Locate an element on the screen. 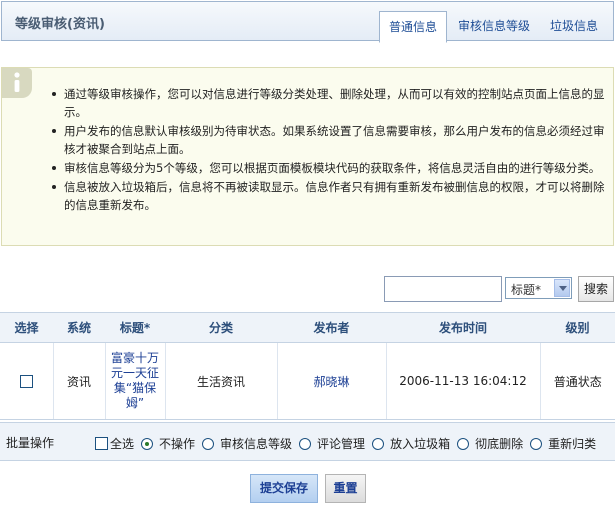  search-input is located at coordinates (443, 289).